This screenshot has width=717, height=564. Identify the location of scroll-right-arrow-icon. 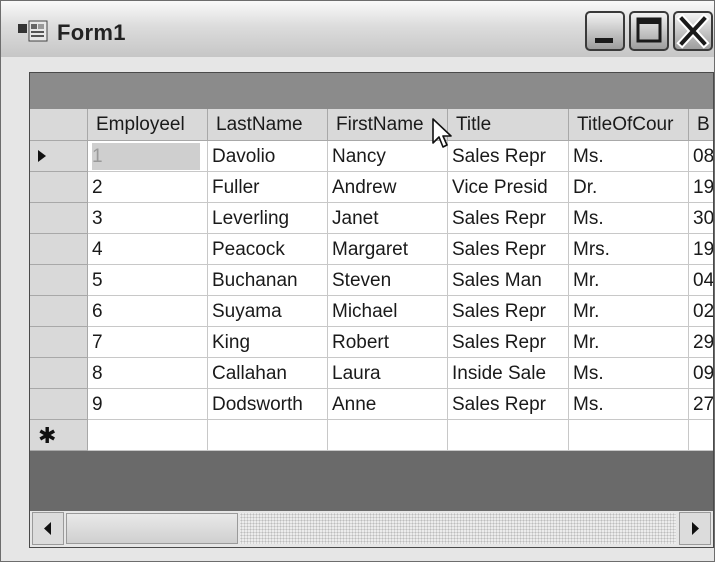
(695, 528).